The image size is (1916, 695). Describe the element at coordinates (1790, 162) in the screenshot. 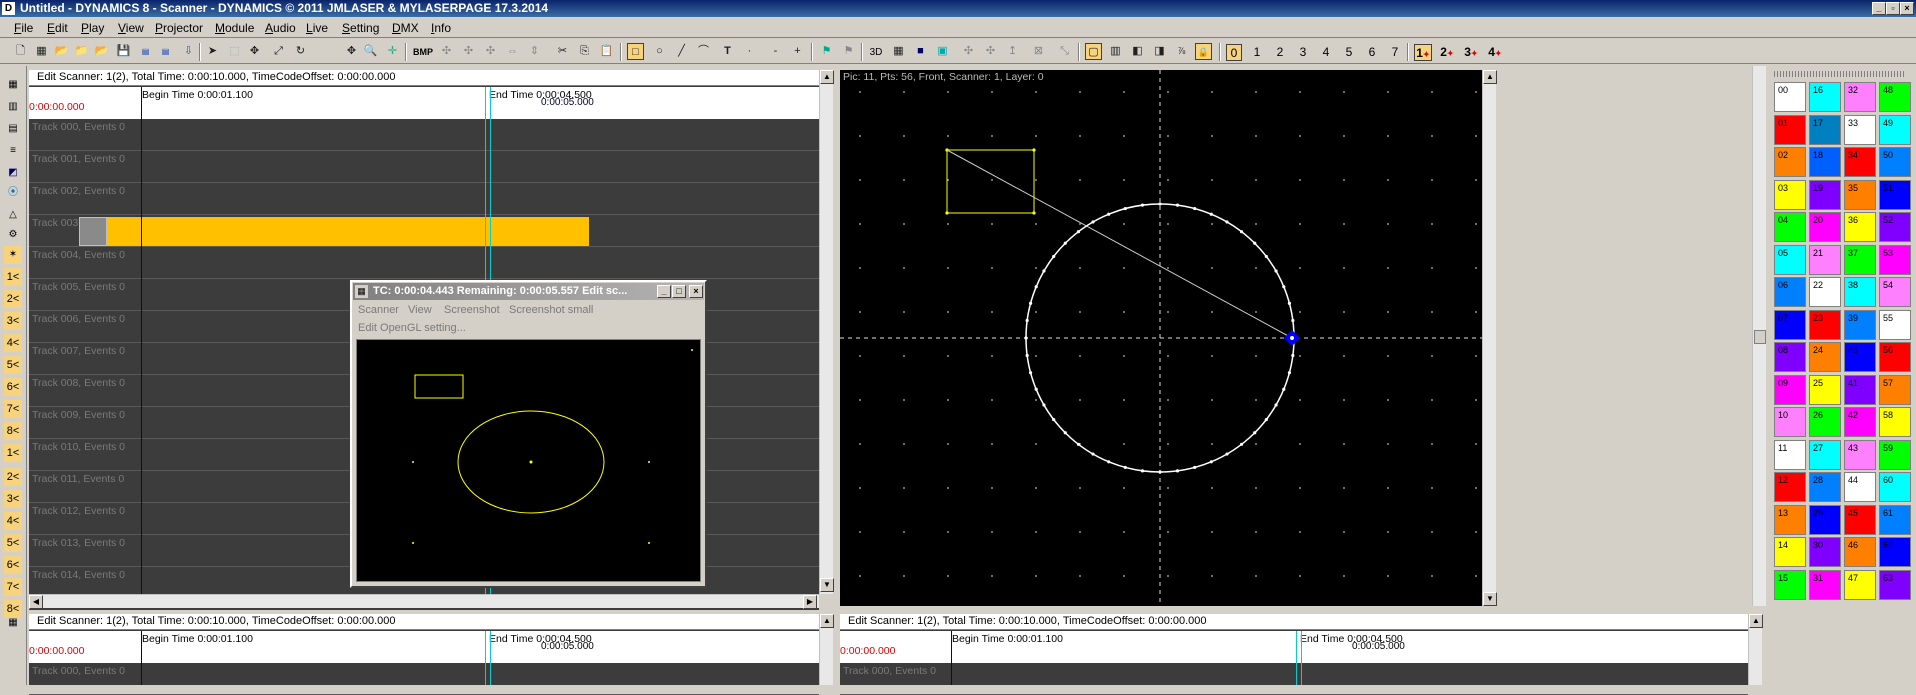

I see `color-swatch: 02` at that location.